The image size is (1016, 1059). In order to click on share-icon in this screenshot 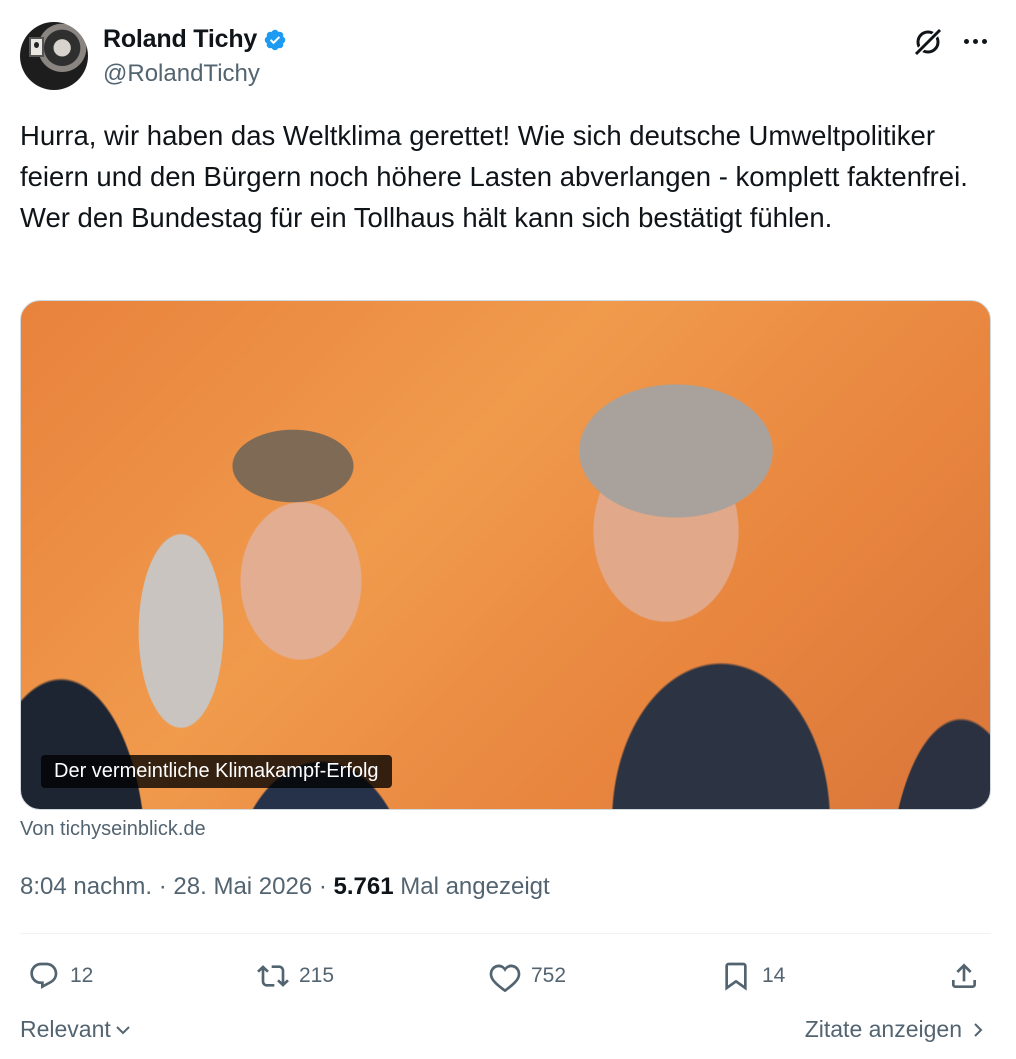, I will do `click(964, 975)`.